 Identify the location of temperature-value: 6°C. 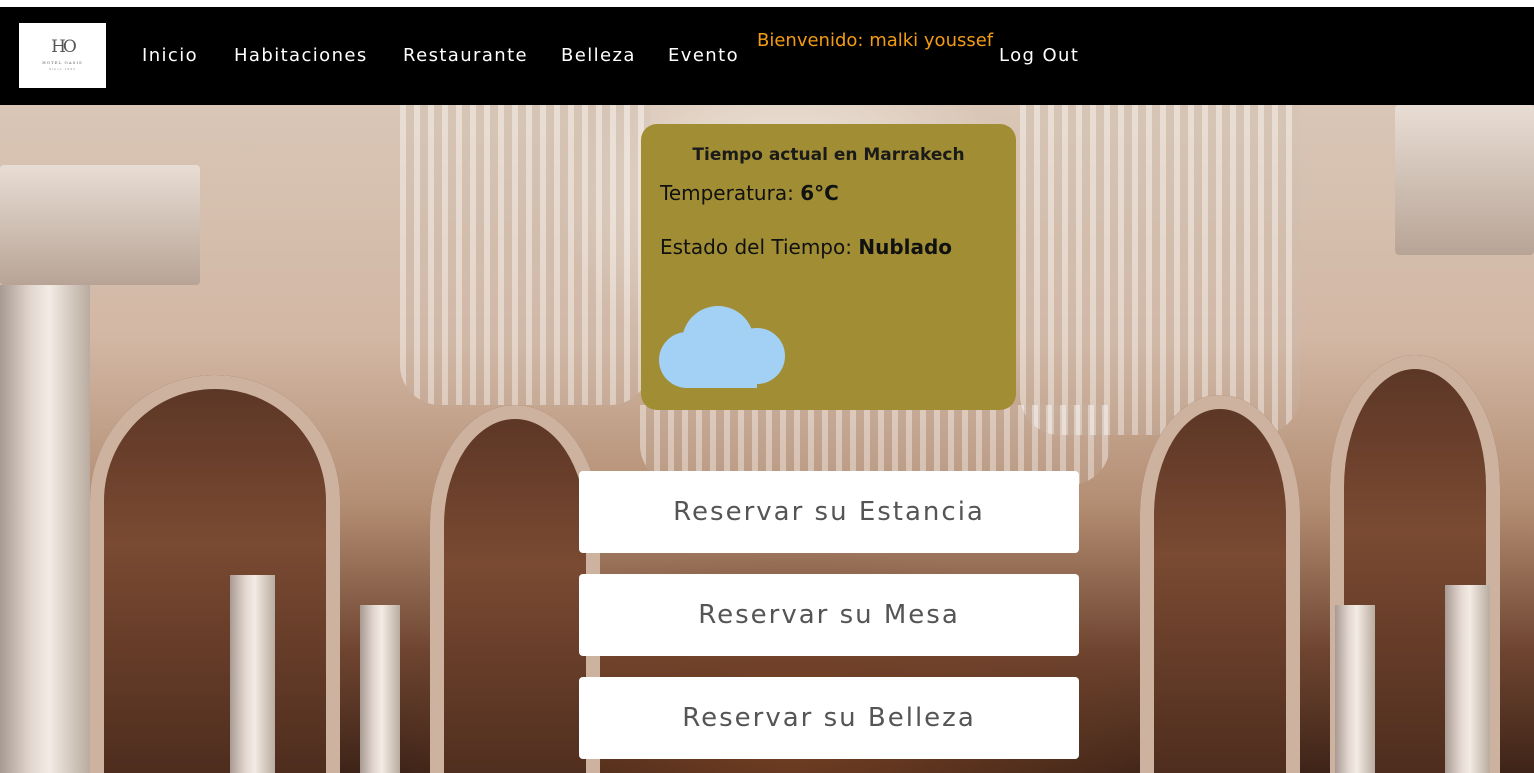
(819, 193).